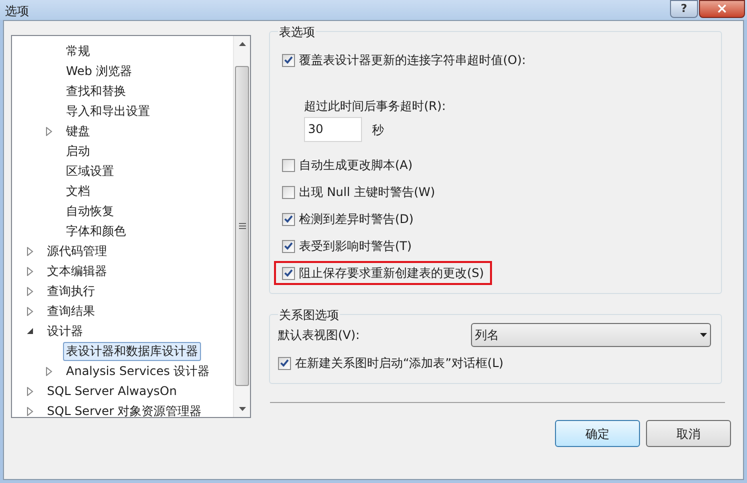 The height and width of the screenshot is (483, 747). I want to click on tree-item: SQL Server AlwaysOn, so click(112, 391).